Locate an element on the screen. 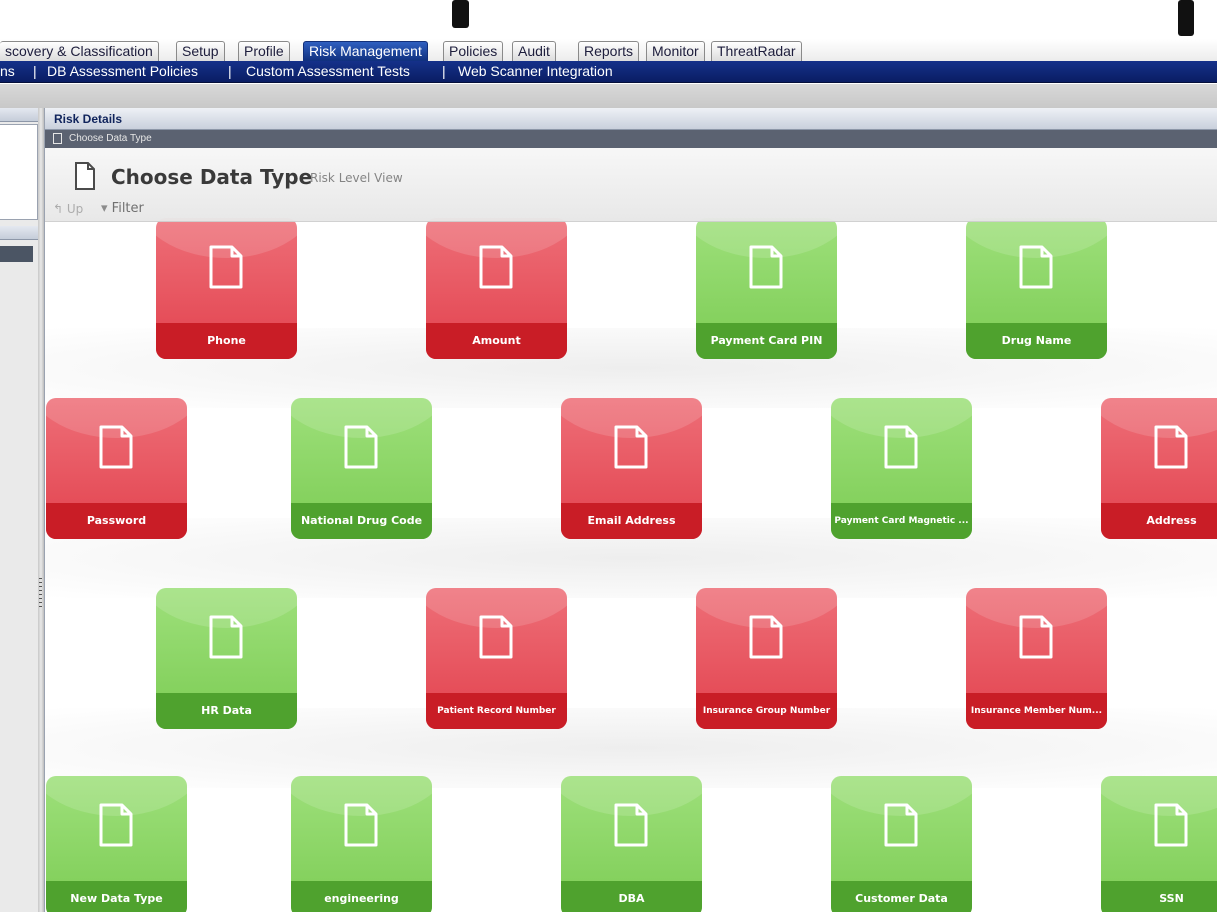  tab-policies: Policies is located at coordinates (473, 51).